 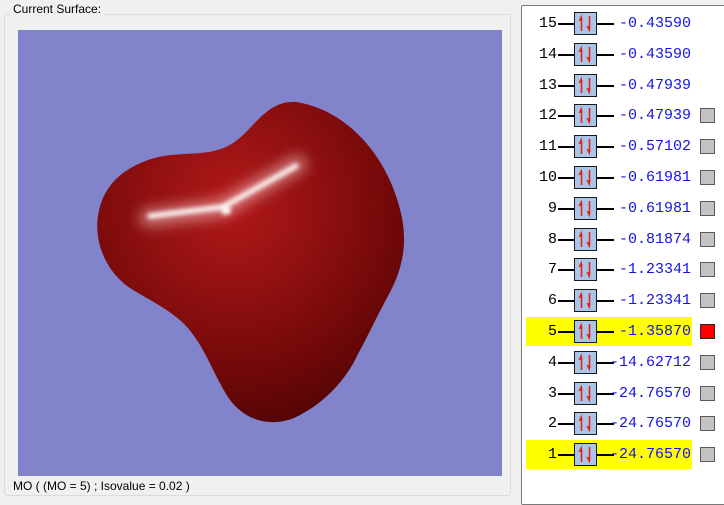 I want to click on mo-energy-value: -14.62712, so click(x=651, y=362).